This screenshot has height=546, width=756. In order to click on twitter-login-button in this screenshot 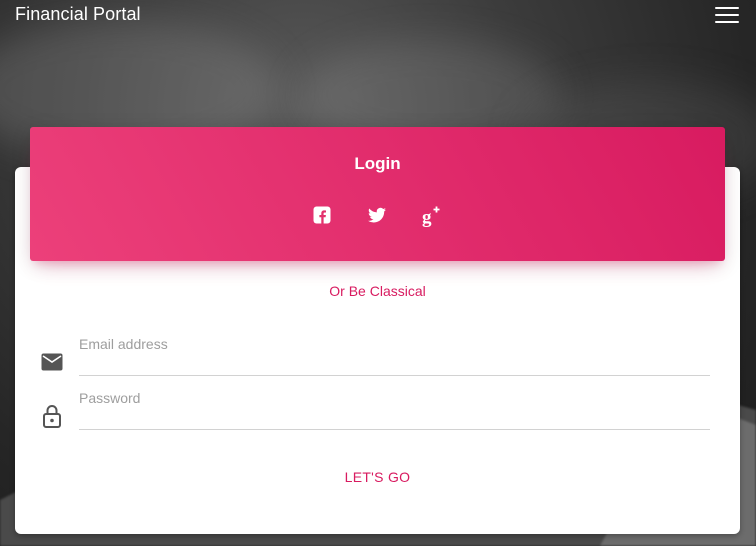, I will do `click(377, 215)`.